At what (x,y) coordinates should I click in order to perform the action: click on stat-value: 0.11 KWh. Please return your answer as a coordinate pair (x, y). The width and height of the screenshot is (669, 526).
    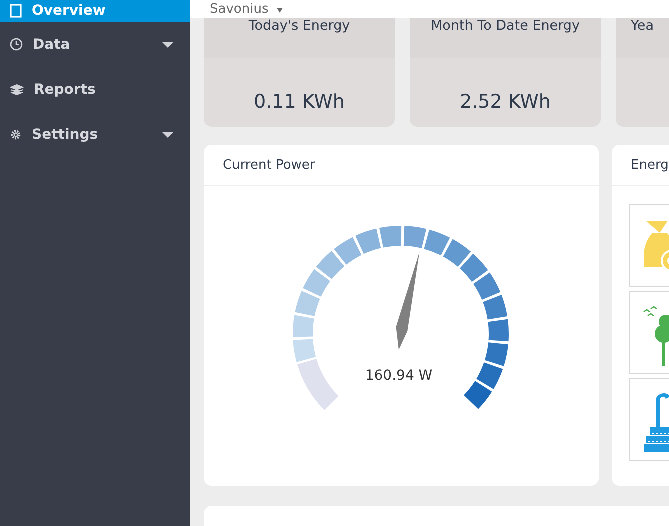
    Looking at the image, I should click on (299, 101).